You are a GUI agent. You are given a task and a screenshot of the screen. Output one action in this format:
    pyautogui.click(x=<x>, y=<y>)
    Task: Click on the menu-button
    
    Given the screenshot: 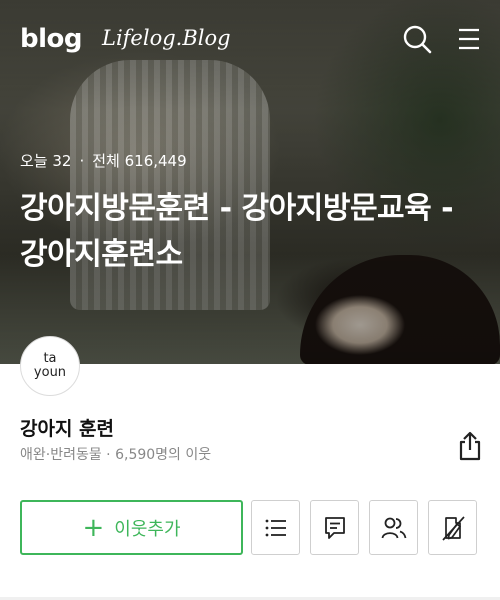 What is the action you would take?
    pyautogui.click(x=469, y=39)
    